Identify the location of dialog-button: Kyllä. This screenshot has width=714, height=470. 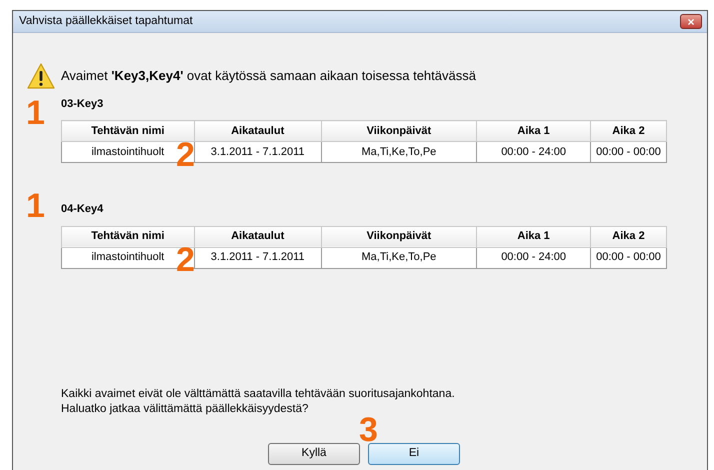
(314, 453).